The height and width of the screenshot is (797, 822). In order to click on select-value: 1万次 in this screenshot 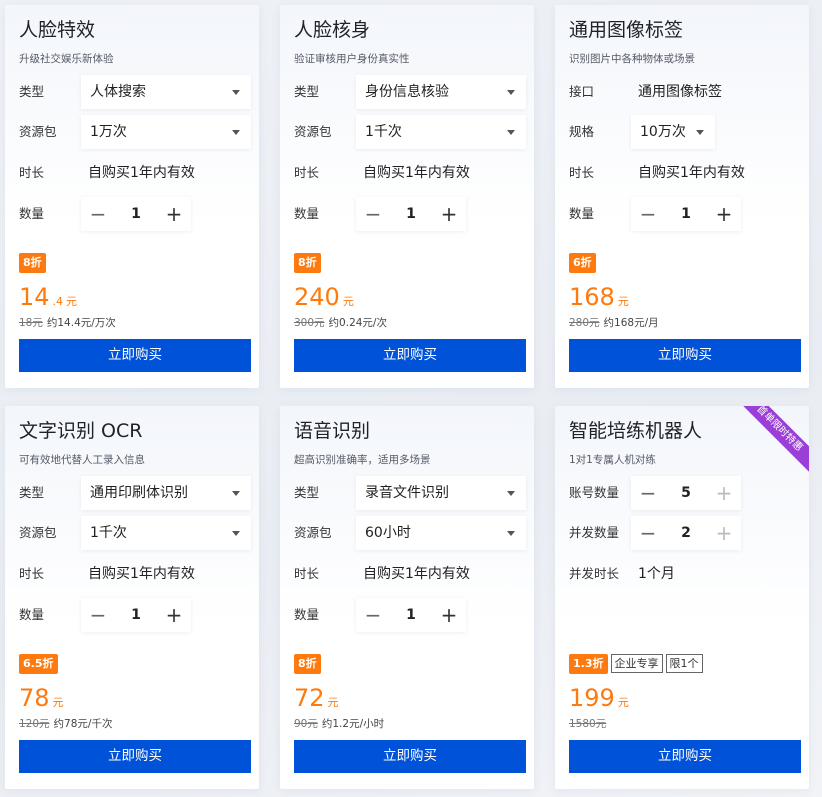, I will do `click(108, 132)`.